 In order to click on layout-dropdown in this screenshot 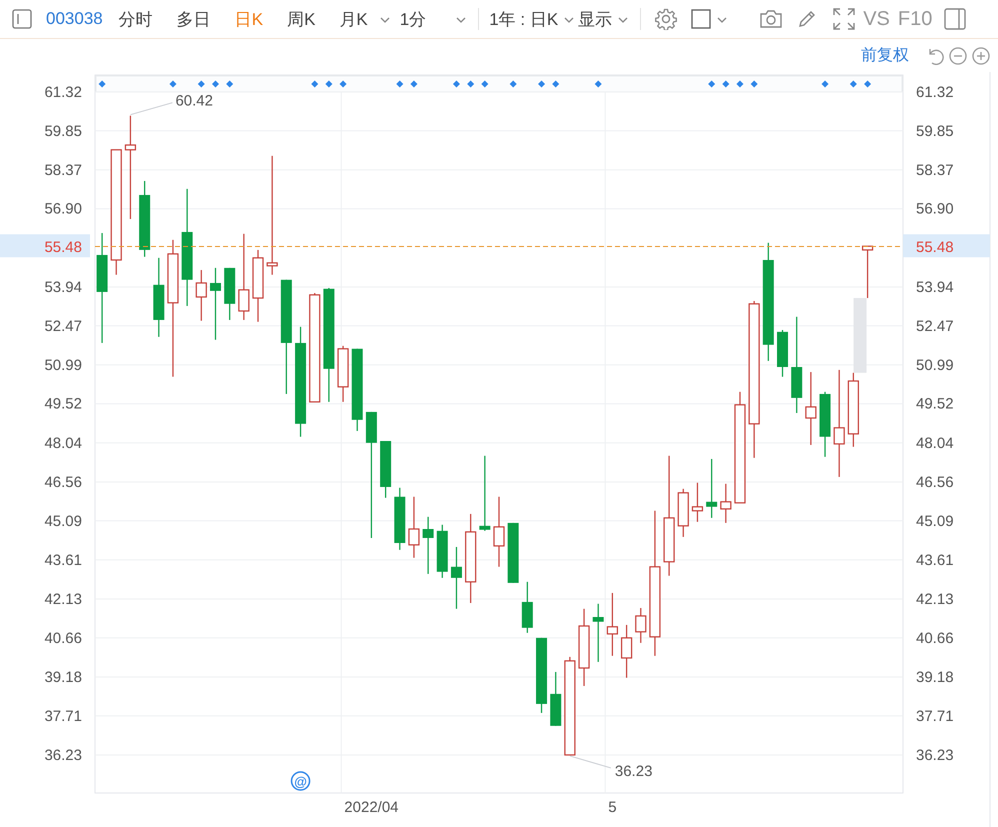, I will do `click(709, 19)`.